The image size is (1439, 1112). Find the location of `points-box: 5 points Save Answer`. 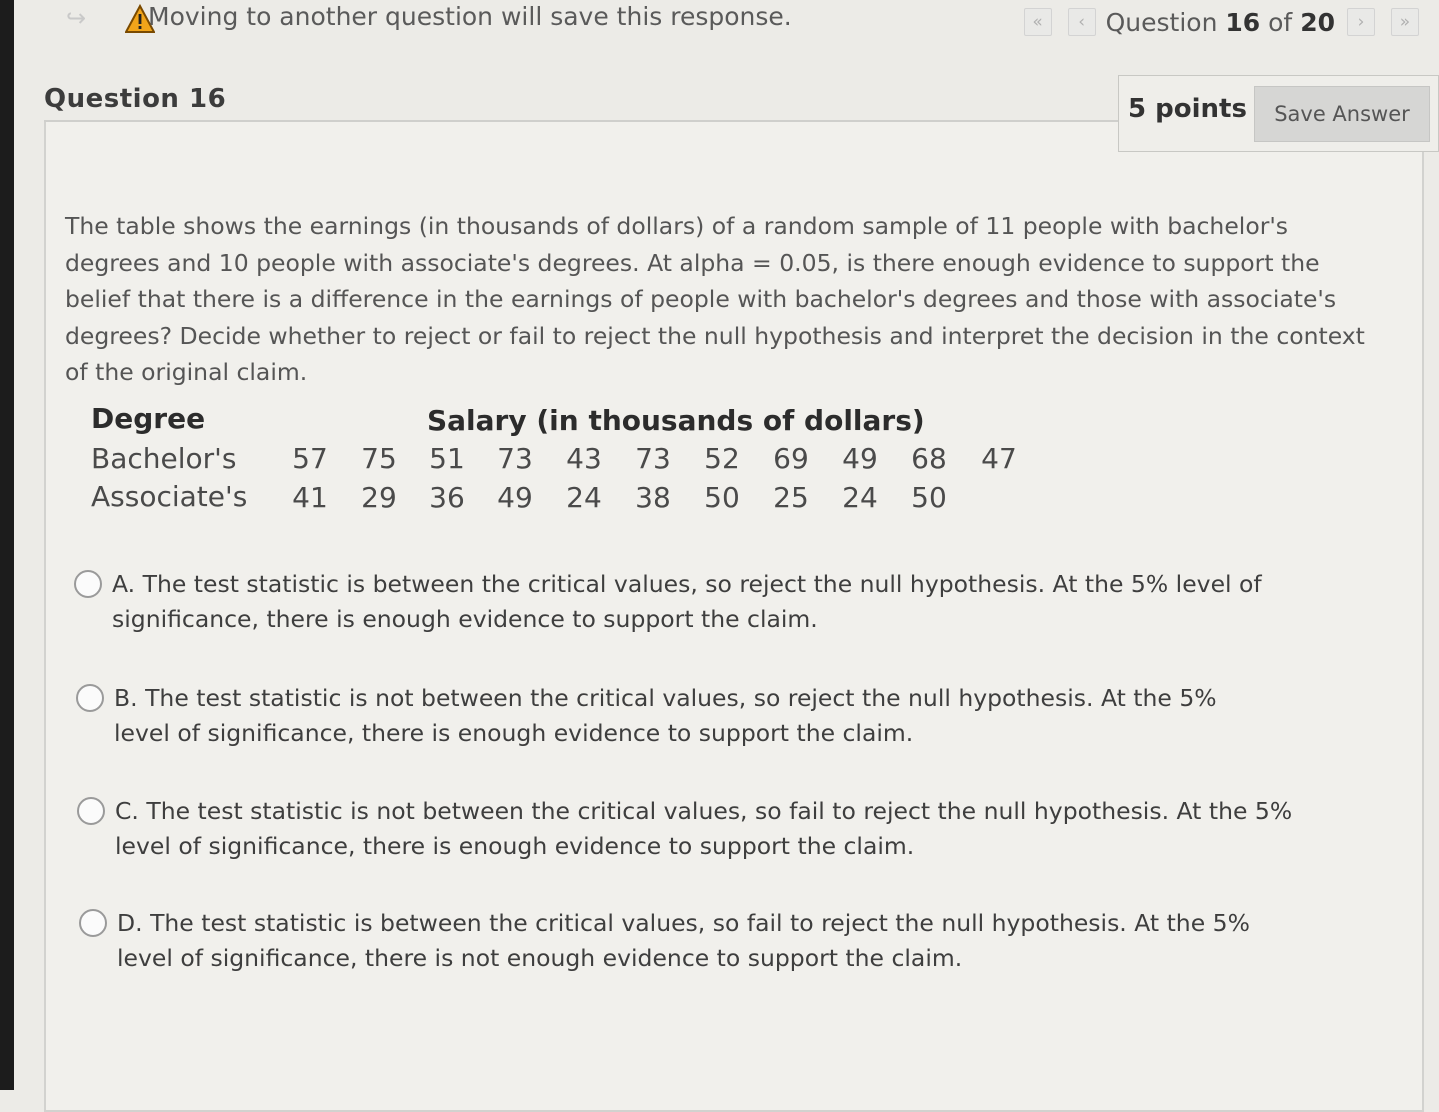

points-box: 5 points Save Answer is located at coordinates (1278, 113).